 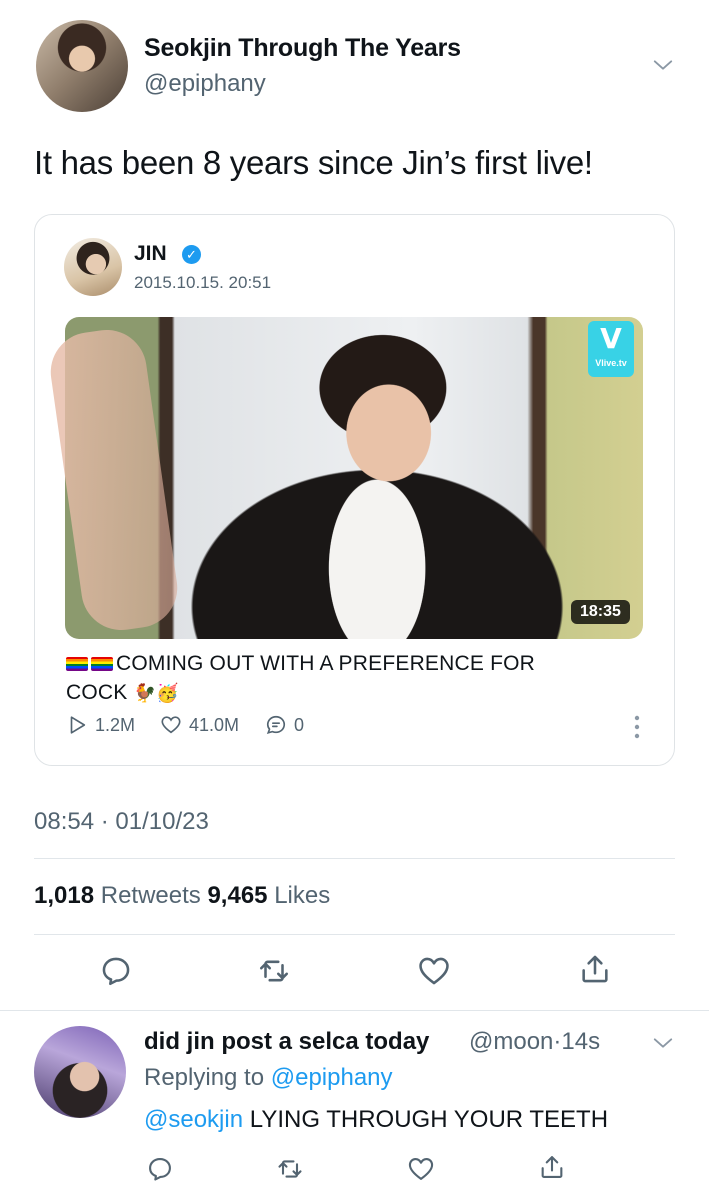 I want to click on caption-emojis: 🐓🥳, so click(x=156, y=693).